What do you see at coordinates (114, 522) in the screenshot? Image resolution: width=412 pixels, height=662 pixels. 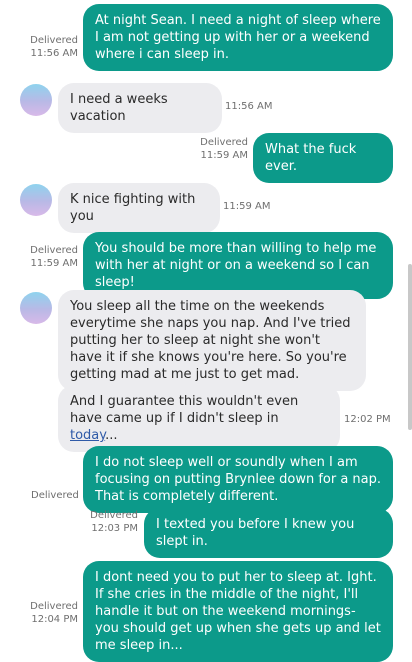 I see `message-status: Delivered 12:03 PM` at bounding box center [114, 522].